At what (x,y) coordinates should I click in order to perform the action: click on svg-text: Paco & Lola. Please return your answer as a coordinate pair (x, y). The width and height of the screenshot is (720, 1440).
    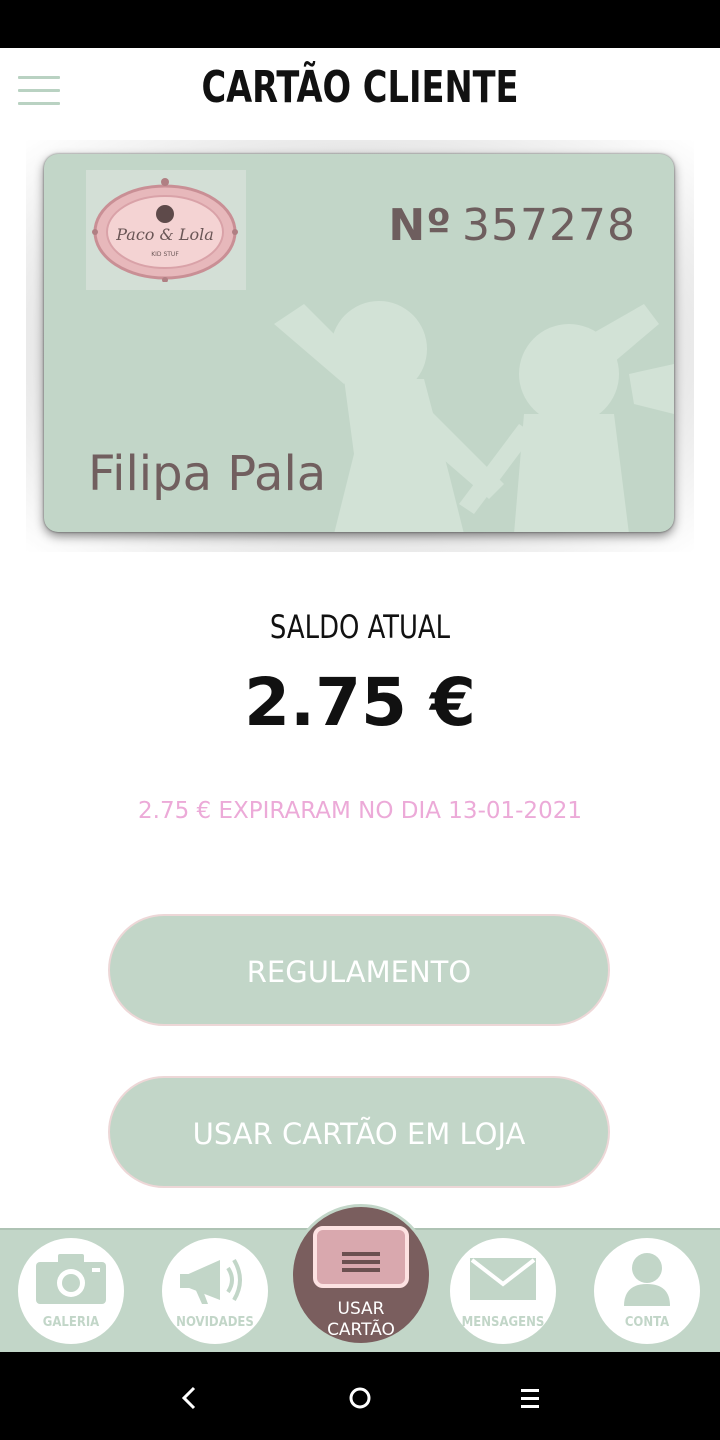
    Looking at the image, I should click on (164, 234).